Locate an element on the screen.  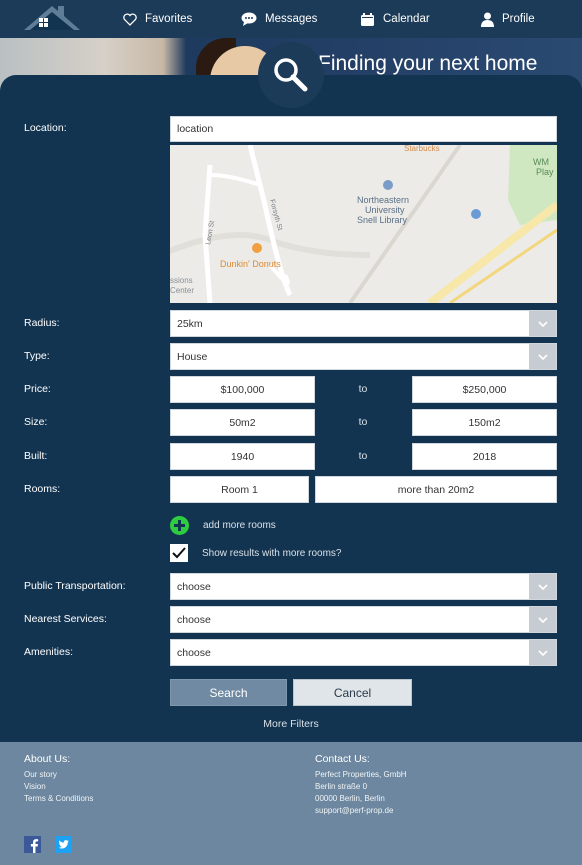
price-min-input: $100,000 is located at coordinates (242, 389).